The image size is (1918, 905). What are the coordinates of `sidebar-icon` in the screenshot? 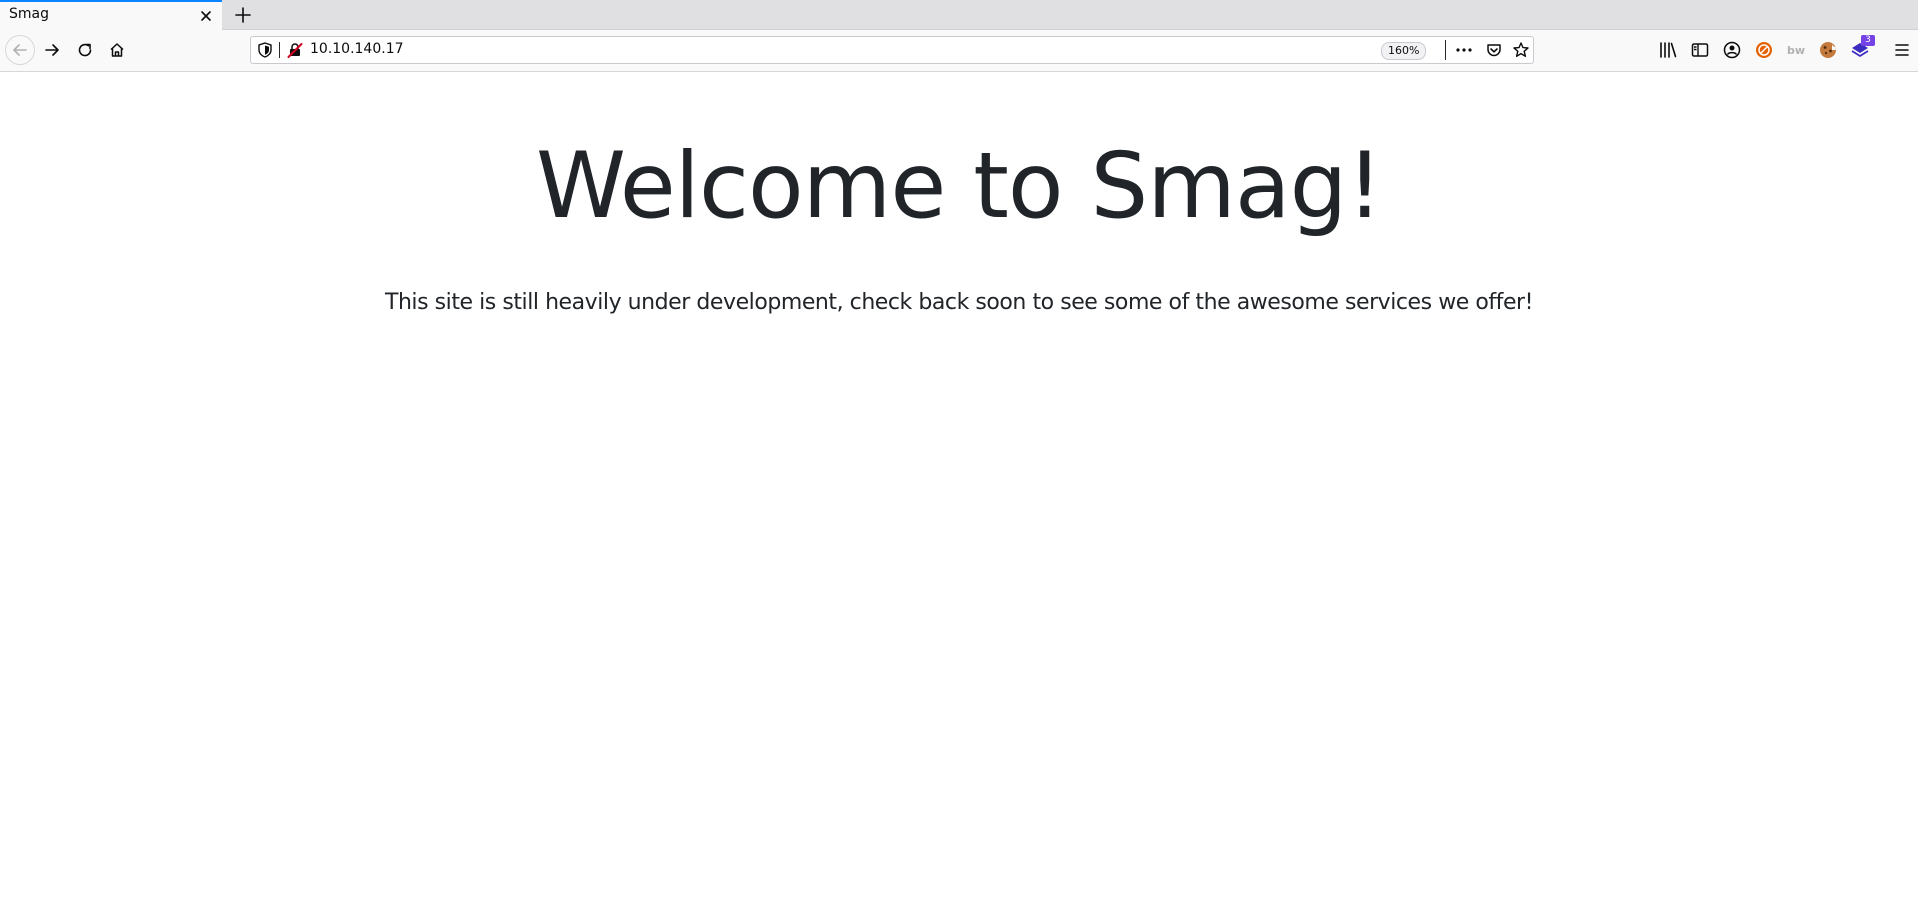 It's located at (1700, 50).